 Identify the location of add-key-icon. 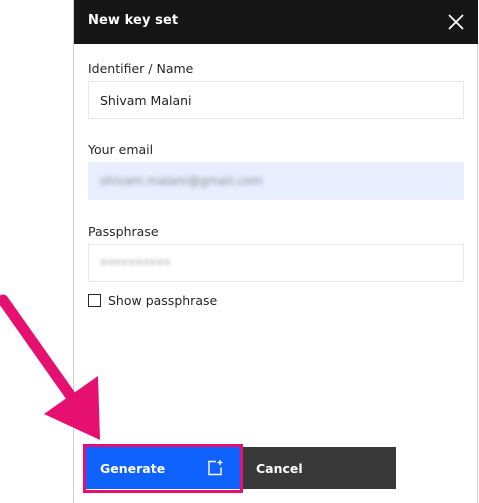
(215, 468).